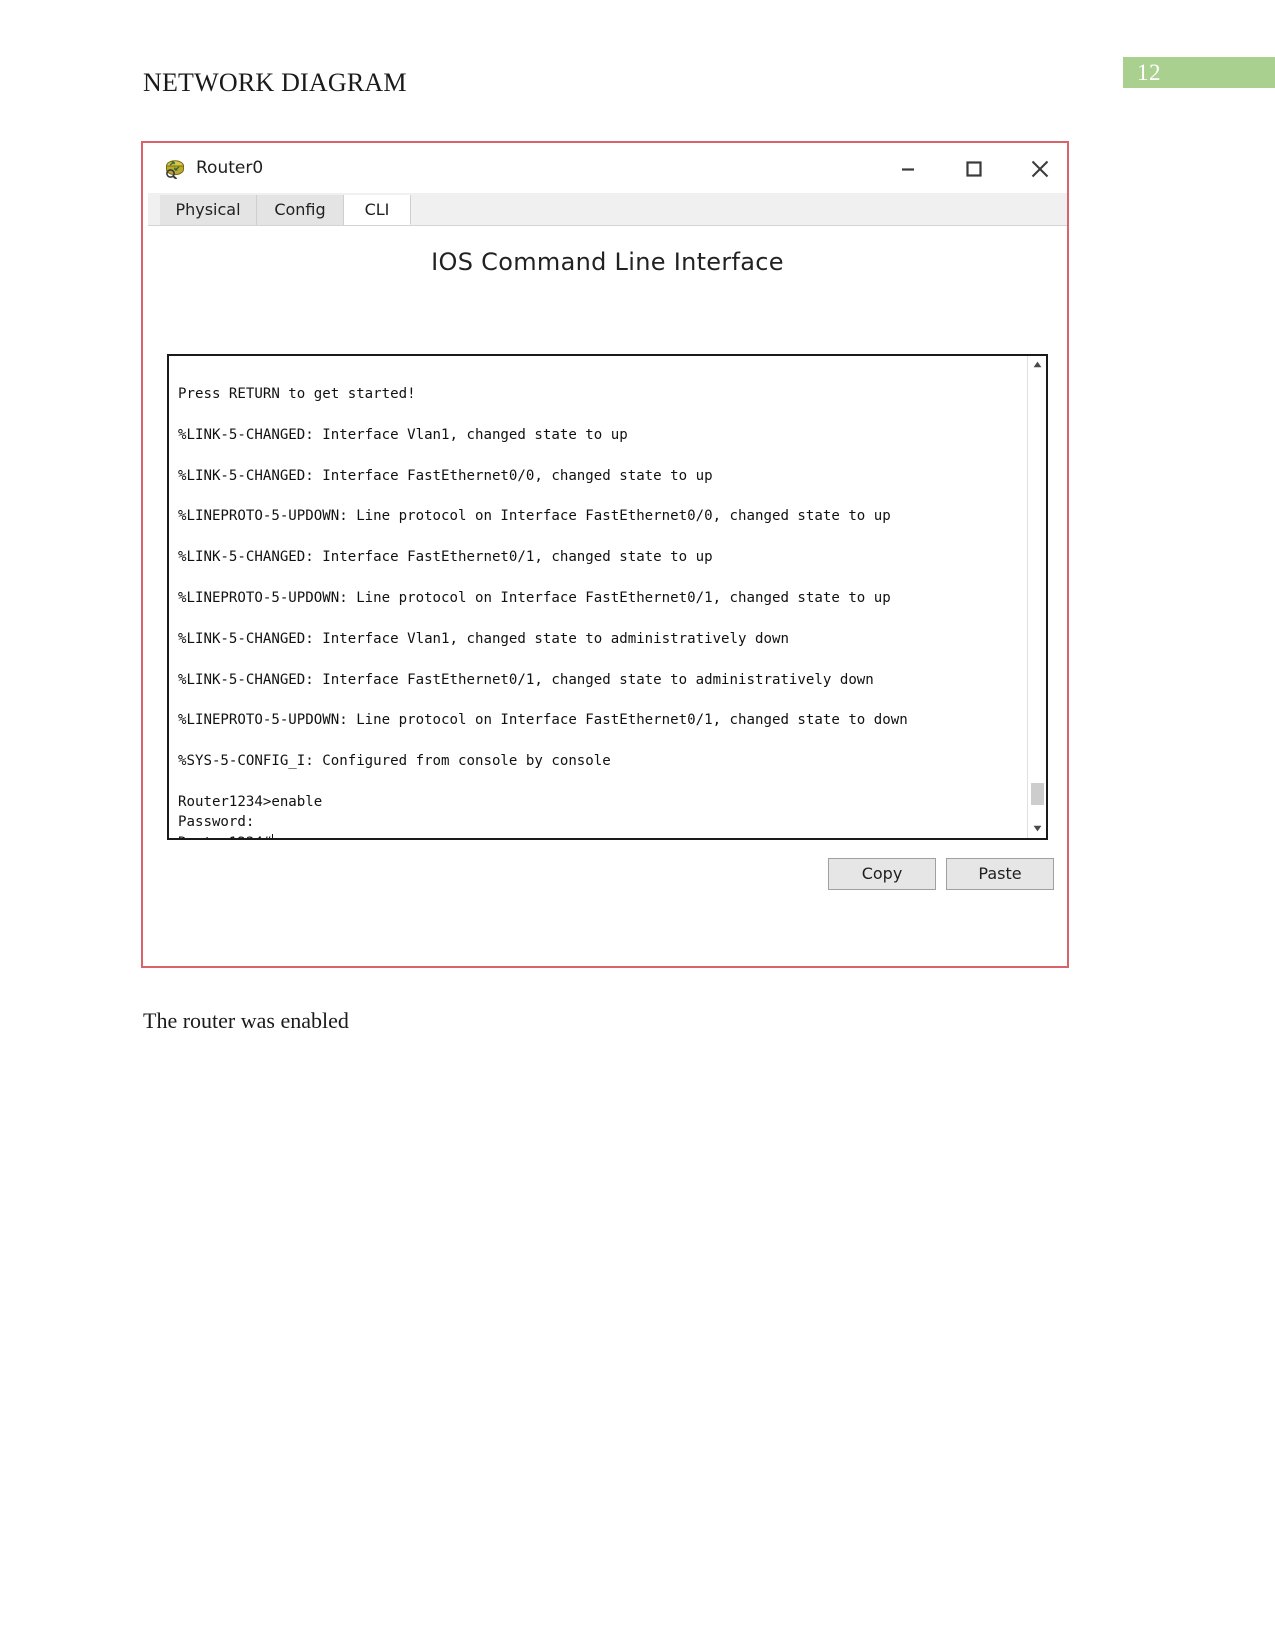  Describe the element at coordinates (1000, 874) in the screenshot. I see `paste-button: Paste` at that location.